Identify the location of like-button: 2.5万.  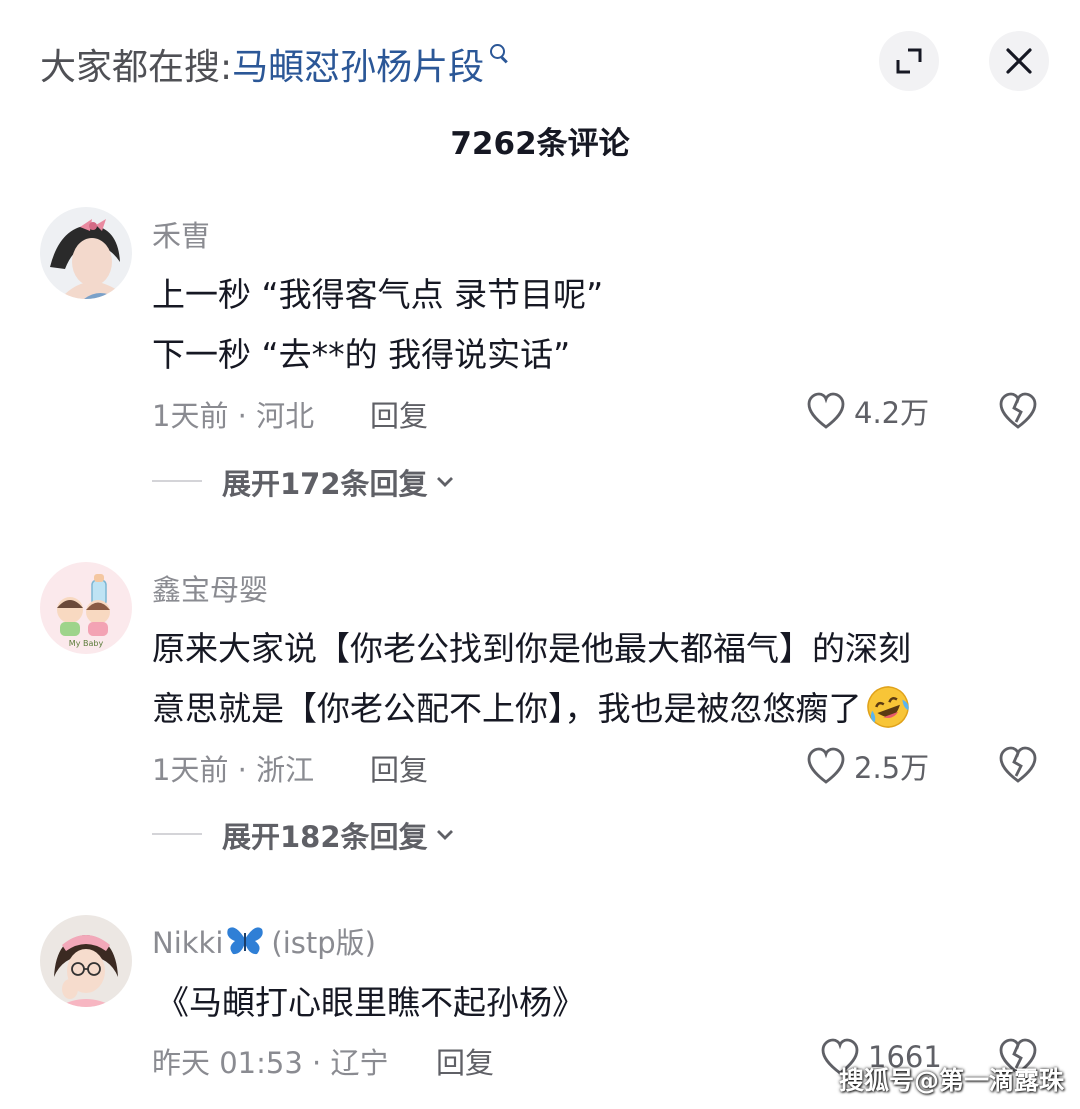
(867, 766).